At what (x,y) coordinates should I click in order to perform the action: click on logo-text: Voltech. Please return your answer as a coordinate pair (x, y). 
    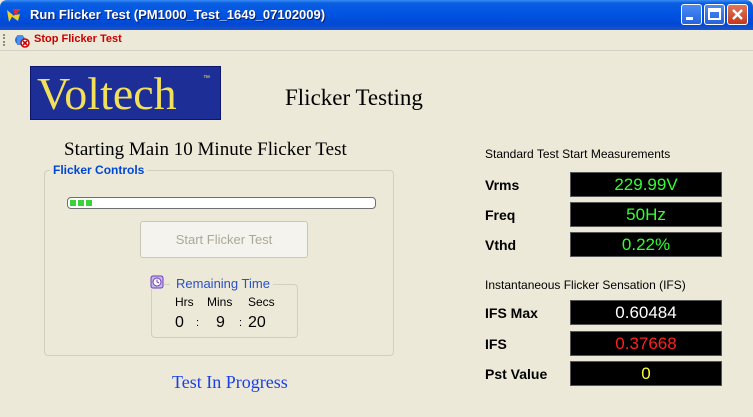
    Looking at the image, I should click on (107, 93).